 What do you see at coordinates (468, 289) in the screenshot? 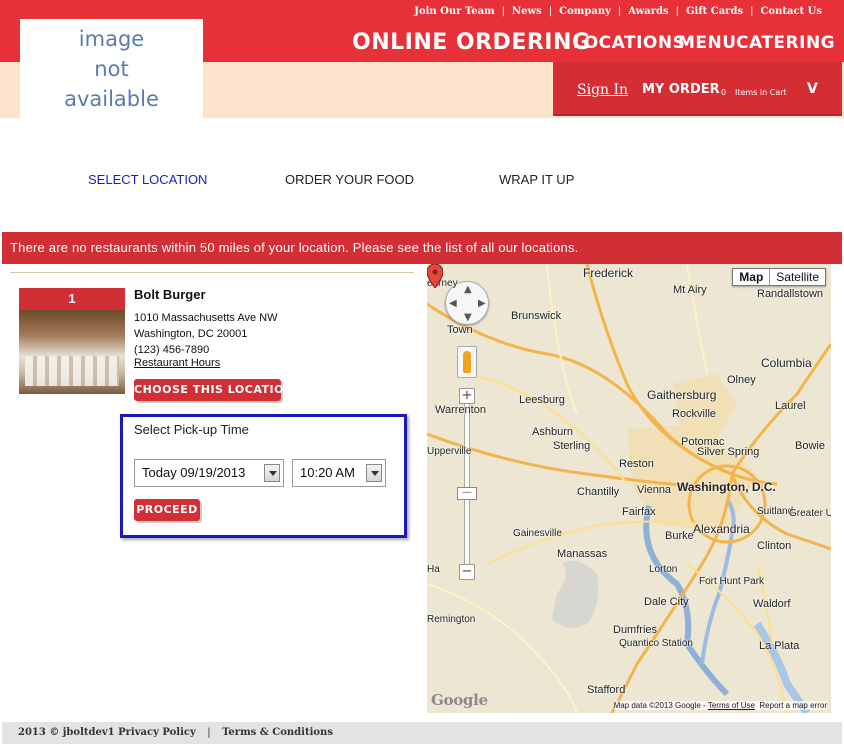
I see `pan-up-icon: ▲` at bounding box center [468, 289].